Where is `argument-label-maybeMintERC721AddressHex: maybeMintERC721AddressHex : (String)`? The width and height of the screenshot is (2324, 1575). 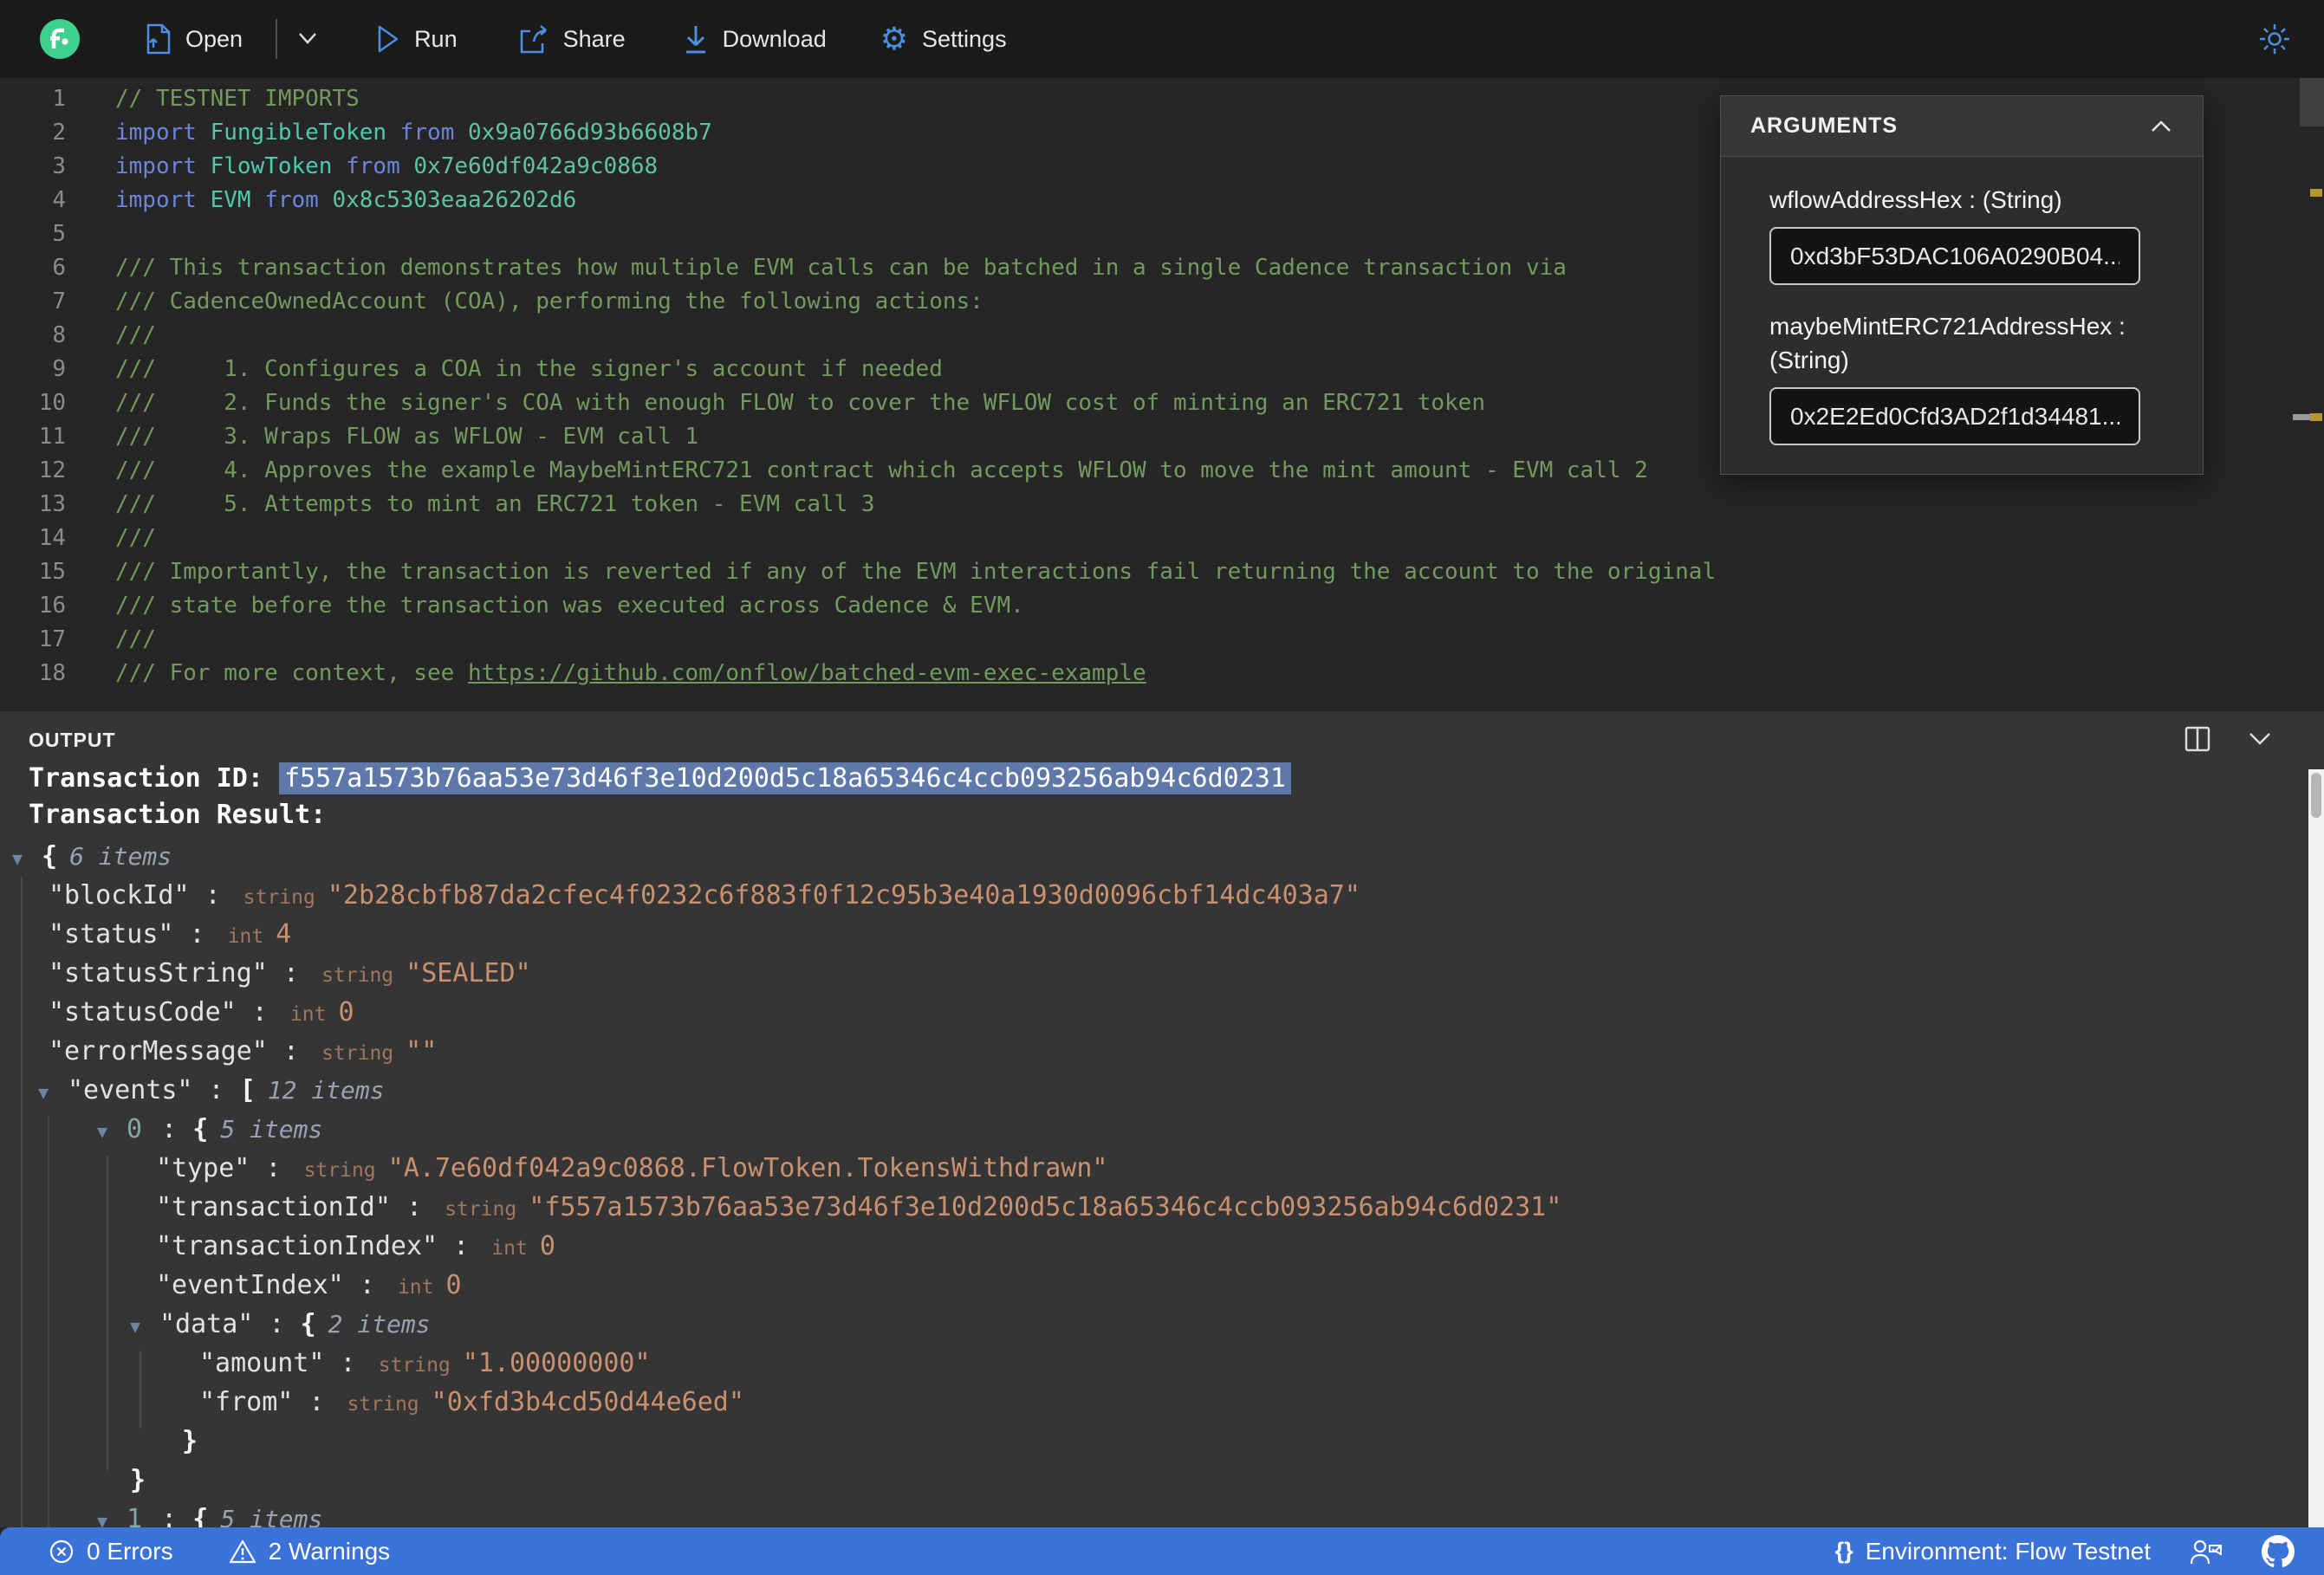 argument-label-maybeMintERC721AddressHex: maybeMintERC721AddressHex : (String) is located at coordinates (1947, 343).